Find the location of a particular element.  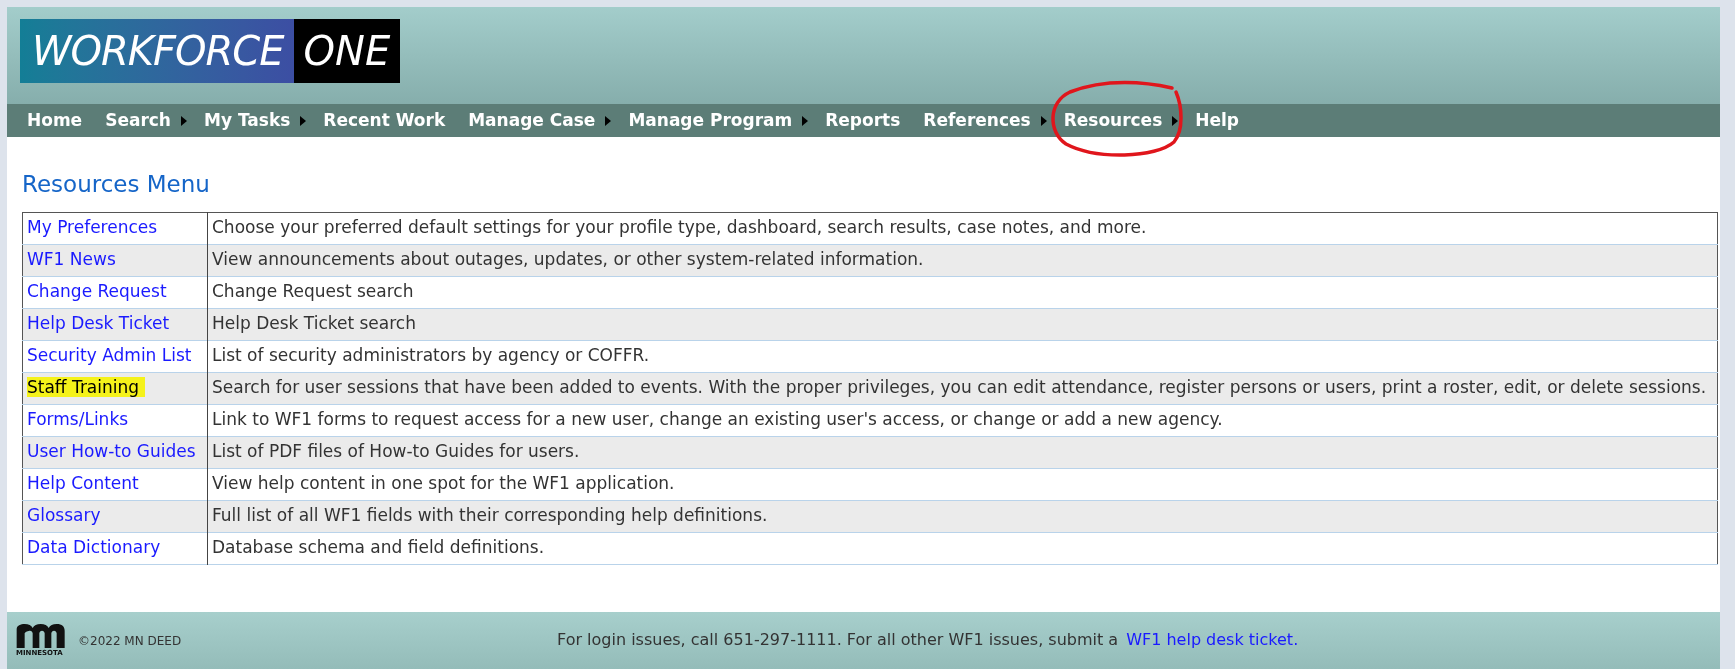

logo-text: ONE is located at coordinates (347, 51).